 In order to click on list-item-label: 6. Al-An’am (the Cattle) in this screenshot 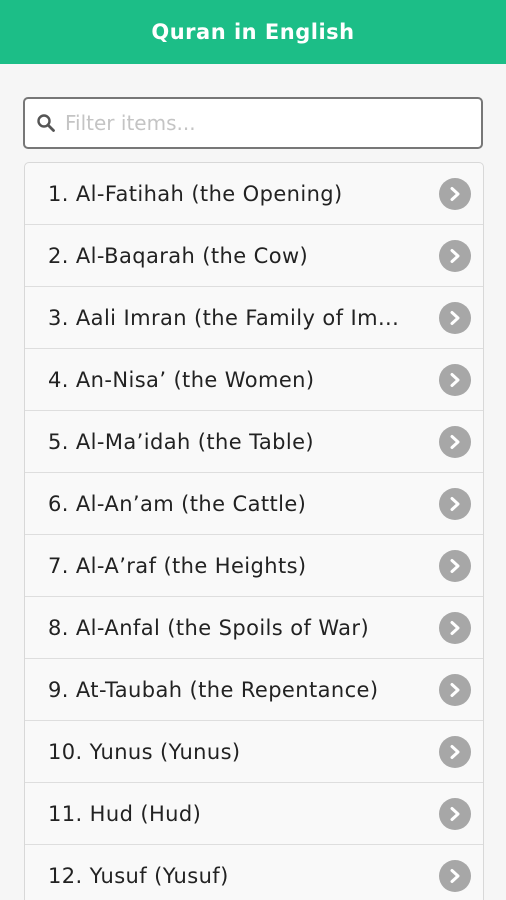, I will do `click(177, 503)`.